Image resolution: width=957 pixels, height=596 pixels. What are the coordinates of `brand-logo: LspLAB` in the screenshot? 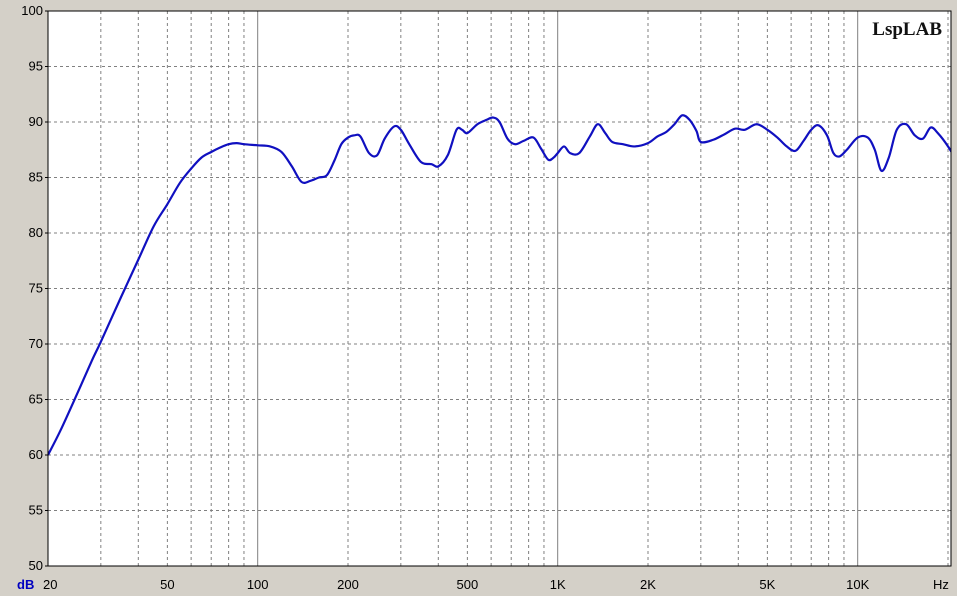 It's located at (907, 29).